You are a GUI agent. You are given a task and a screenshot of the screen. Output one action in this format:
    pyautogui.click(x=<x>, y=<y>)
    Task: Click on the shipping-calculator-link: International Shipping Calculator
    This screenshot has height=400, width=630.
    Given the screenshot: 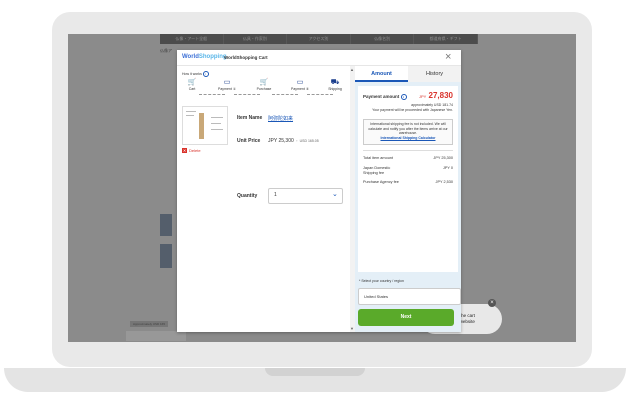 What is the action you would take?
    pyautogui.click(x=408, y=138)
    